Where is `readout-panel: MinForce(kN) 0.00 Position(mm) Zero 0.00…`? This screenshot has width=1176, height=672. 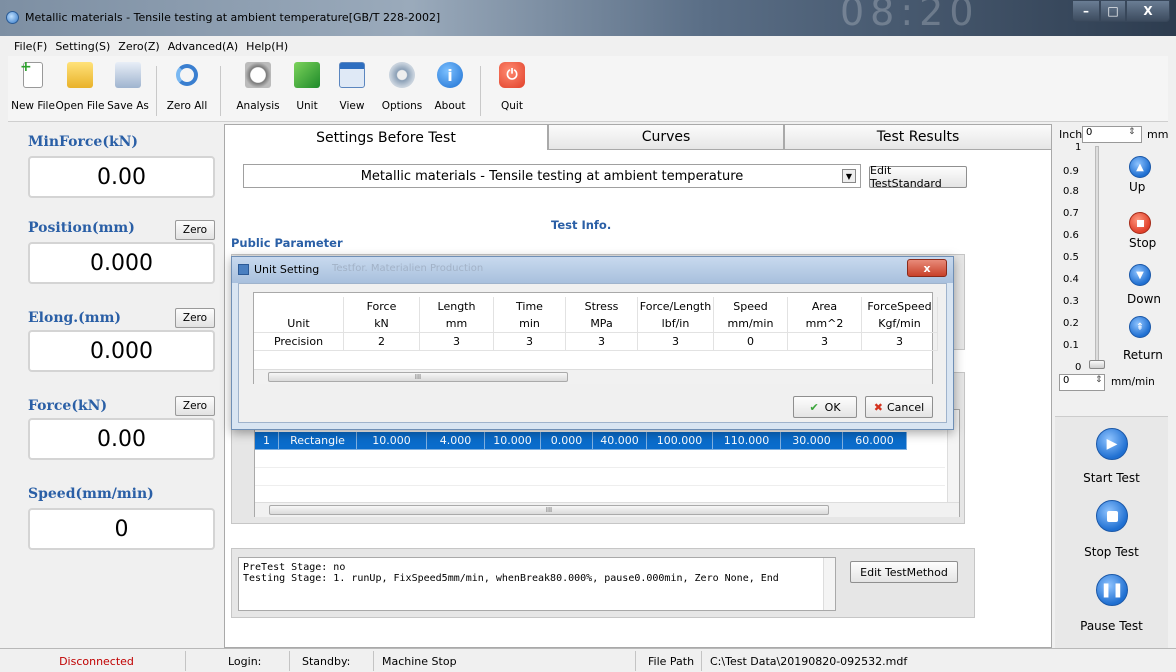
readout-panel: MinForce(kN) 0.00 Position(mm) Zero 0.00… is located at coordinates (114, 386).